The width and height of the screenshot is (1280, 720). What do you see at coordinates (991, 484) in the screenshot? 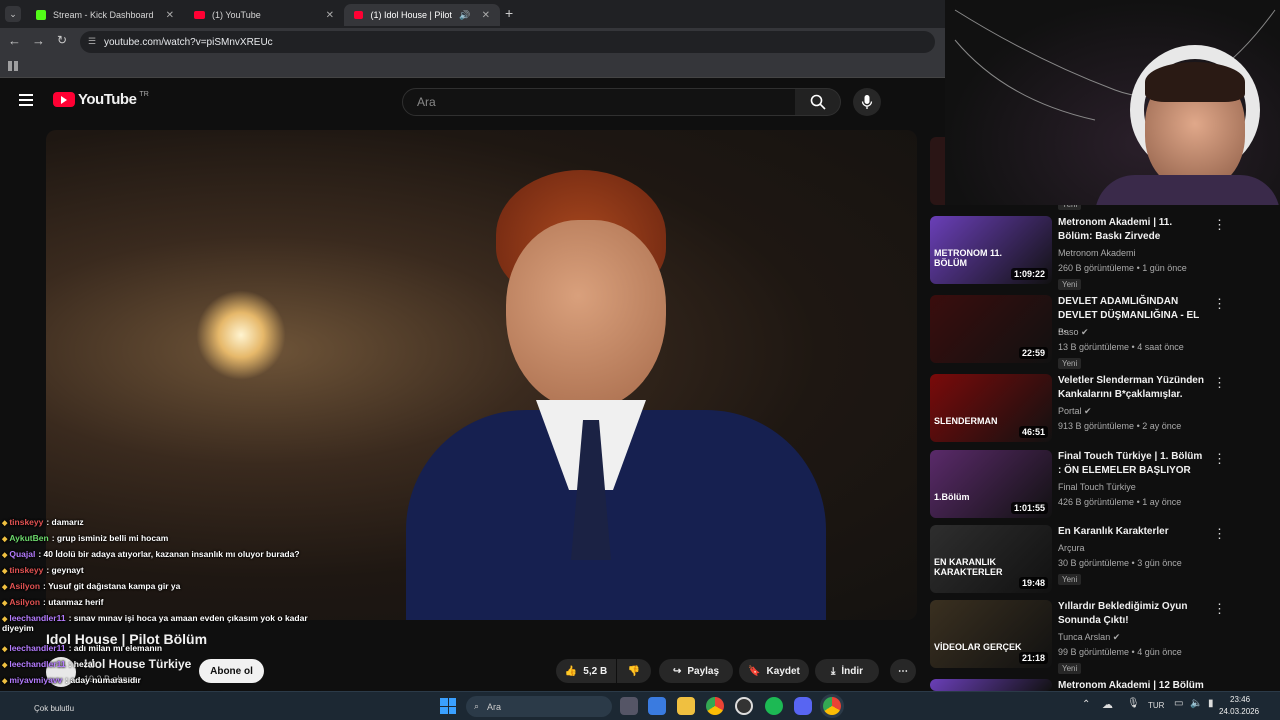
I see `recommendation-thumbnail: 1.Bölüm 1:01:55` at bounding box center [991, 484].